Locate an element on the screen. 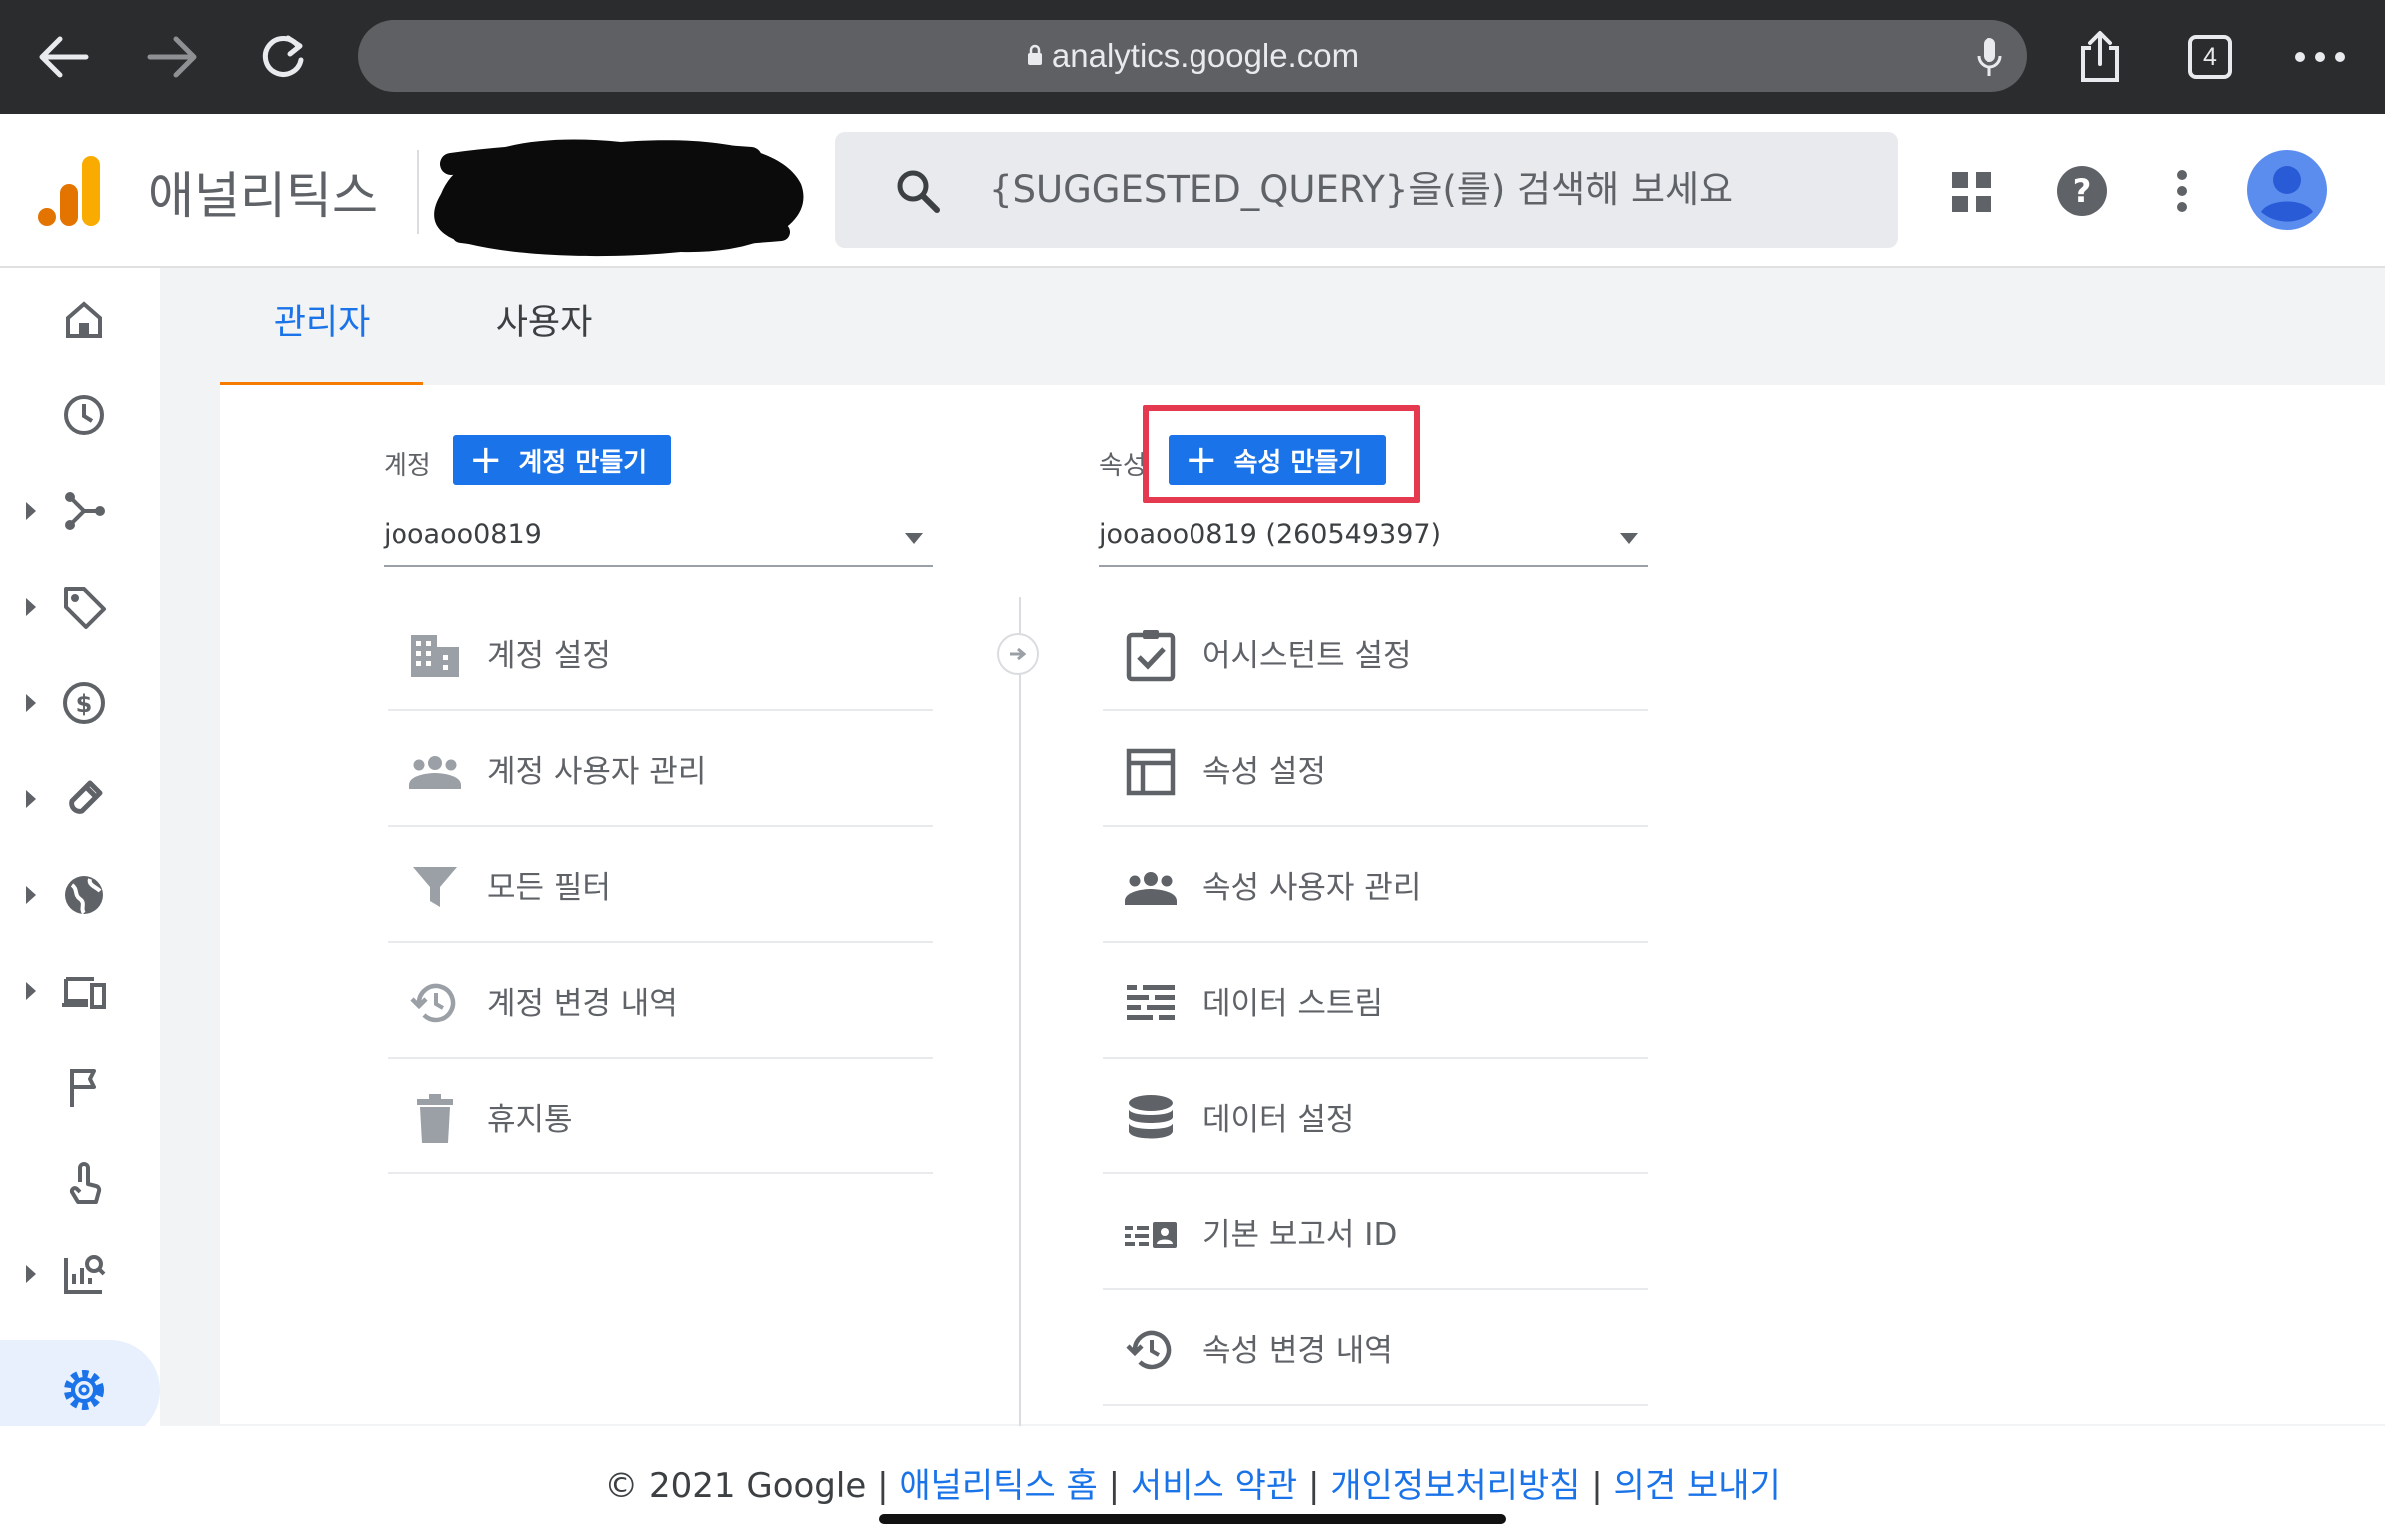  address-bar: analytics.google.com is located at coordinates (1192, 56).